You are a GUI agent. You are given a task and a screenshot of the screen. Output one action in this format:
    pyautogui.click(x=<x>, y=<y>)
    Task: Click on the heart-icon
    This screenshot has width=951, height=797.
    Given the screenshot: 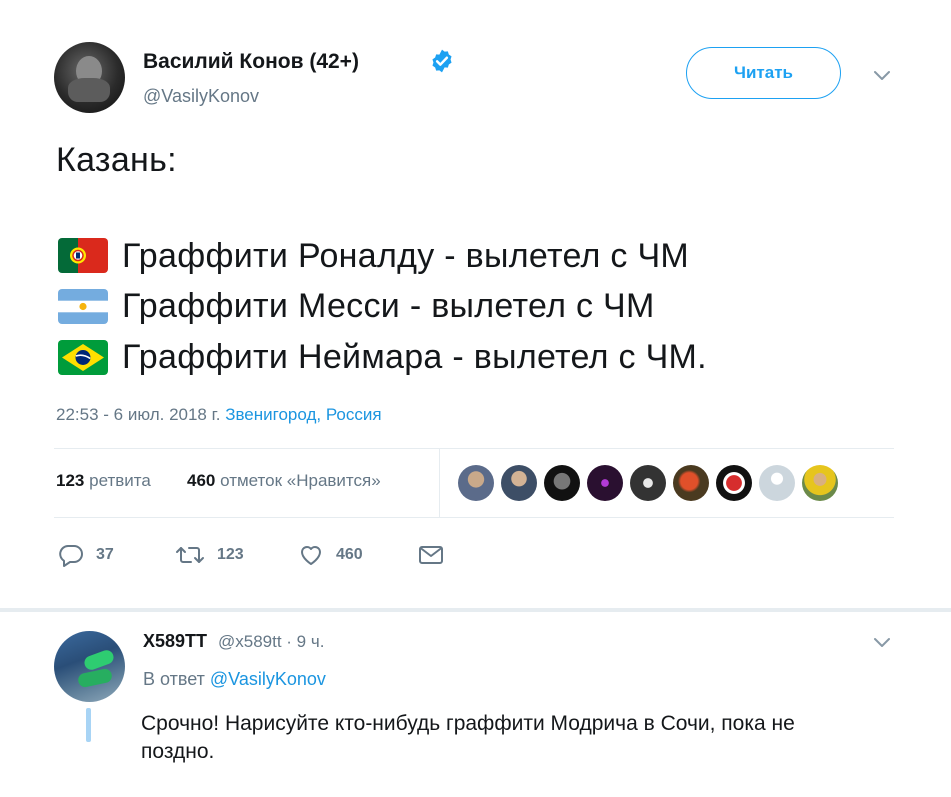 What is the action you would take?
    pyautogui.click(x=311, y=555)
    